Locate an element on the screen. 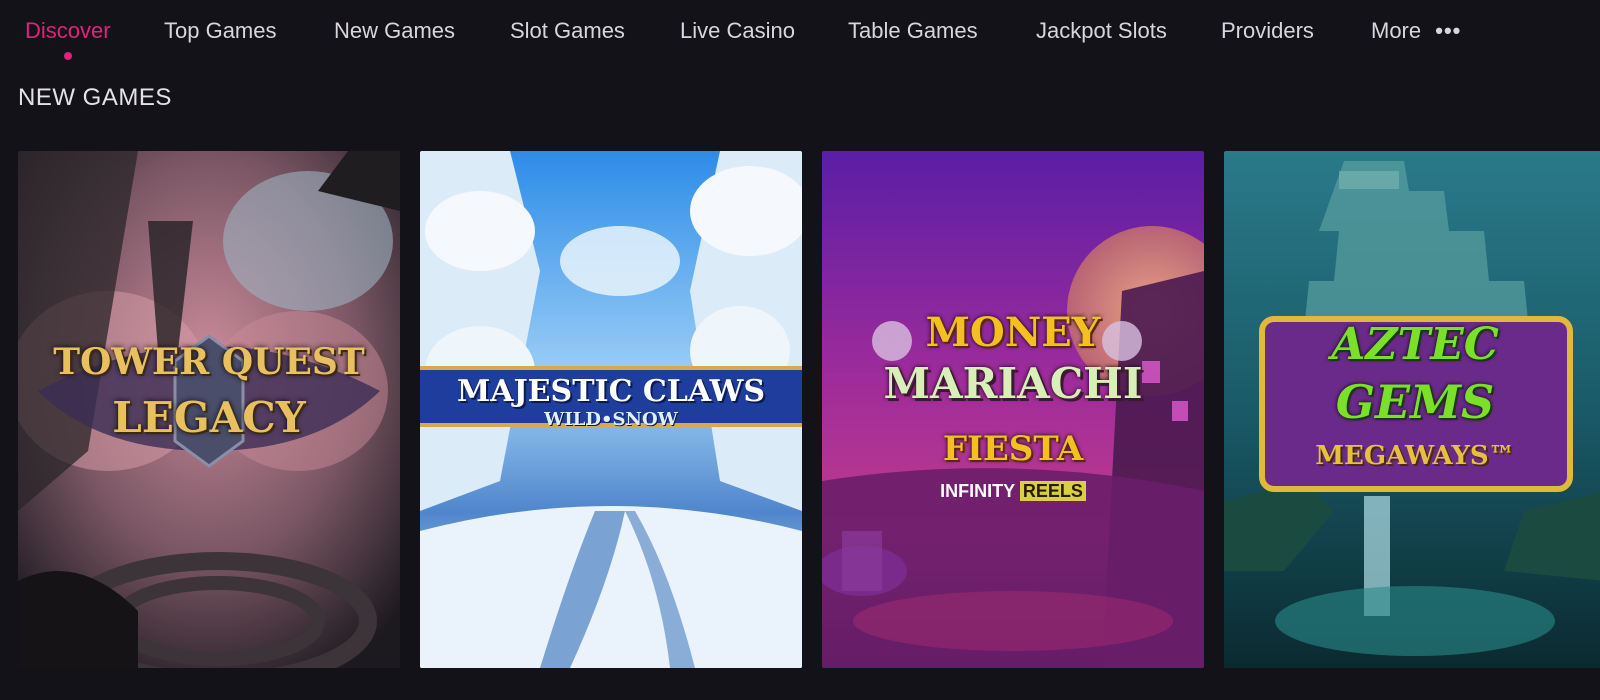  nav-item-jackpot-slots: Jackpot Slots is located at coordinates (1101, 31).